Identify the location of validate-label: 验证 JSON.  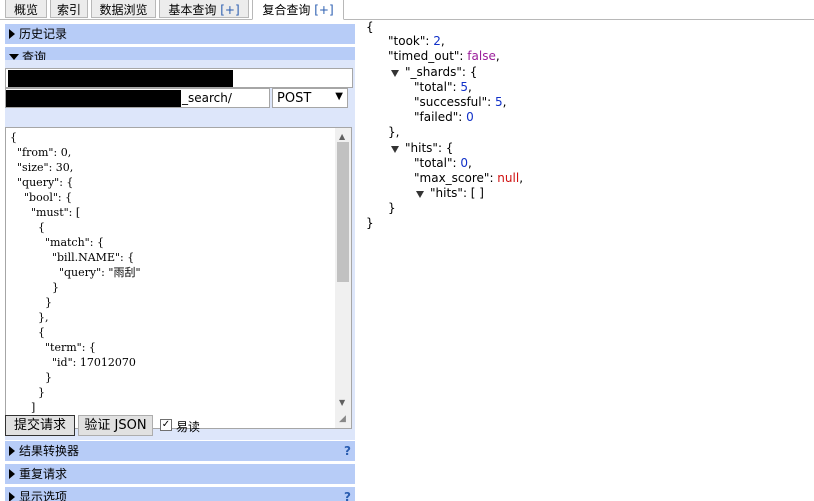
(115, 425).